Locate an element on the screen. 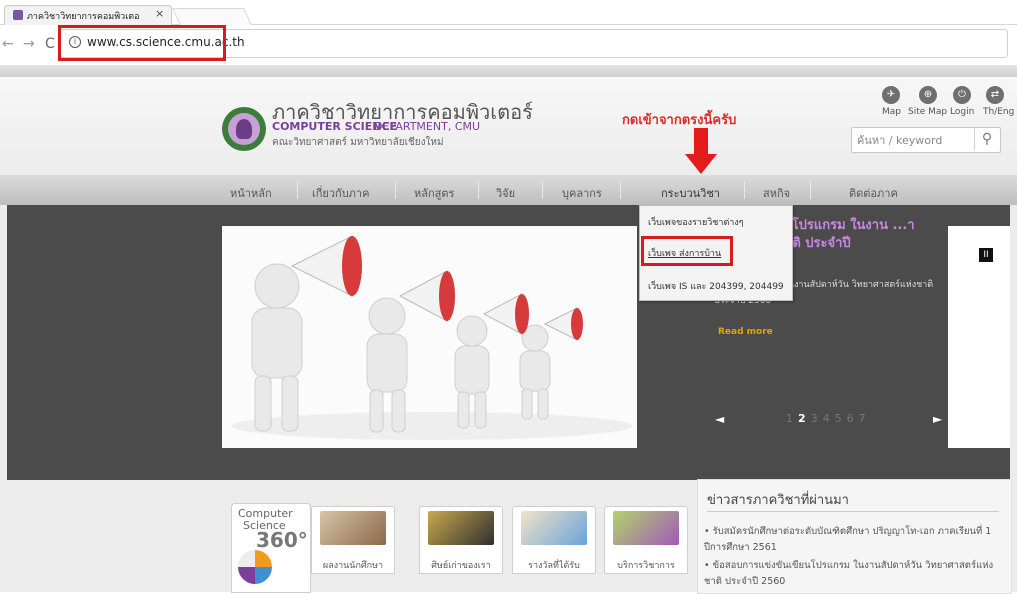 The image size is (1017, 594). map-icon: ✈ is located at coordinates (891, 95).